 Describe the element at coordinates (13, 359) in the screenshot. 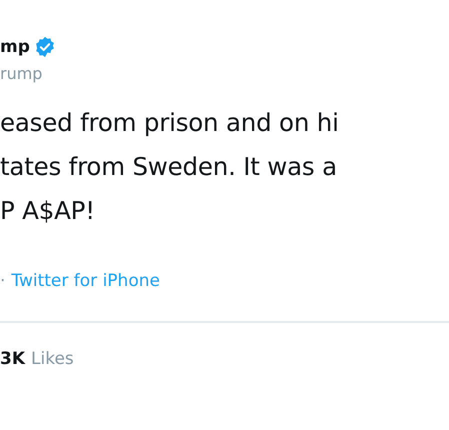

I see `likes-count: 3K` at that location.